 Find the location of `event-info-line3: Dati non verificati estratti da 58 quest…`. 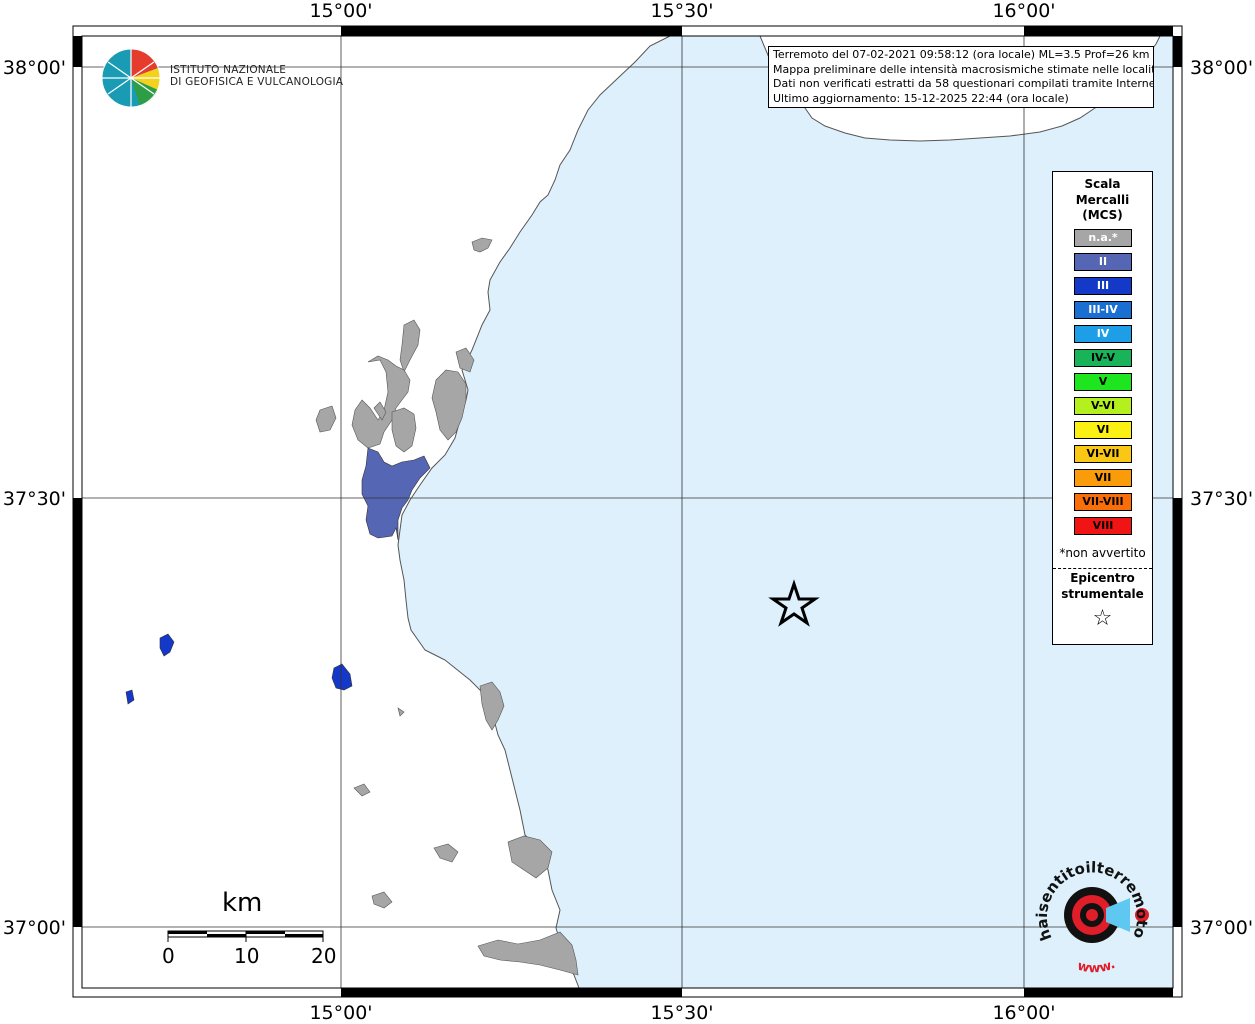

event-info-line3: Dati non verificati estratti da 58 quest… is located at coordinates (963, 83).